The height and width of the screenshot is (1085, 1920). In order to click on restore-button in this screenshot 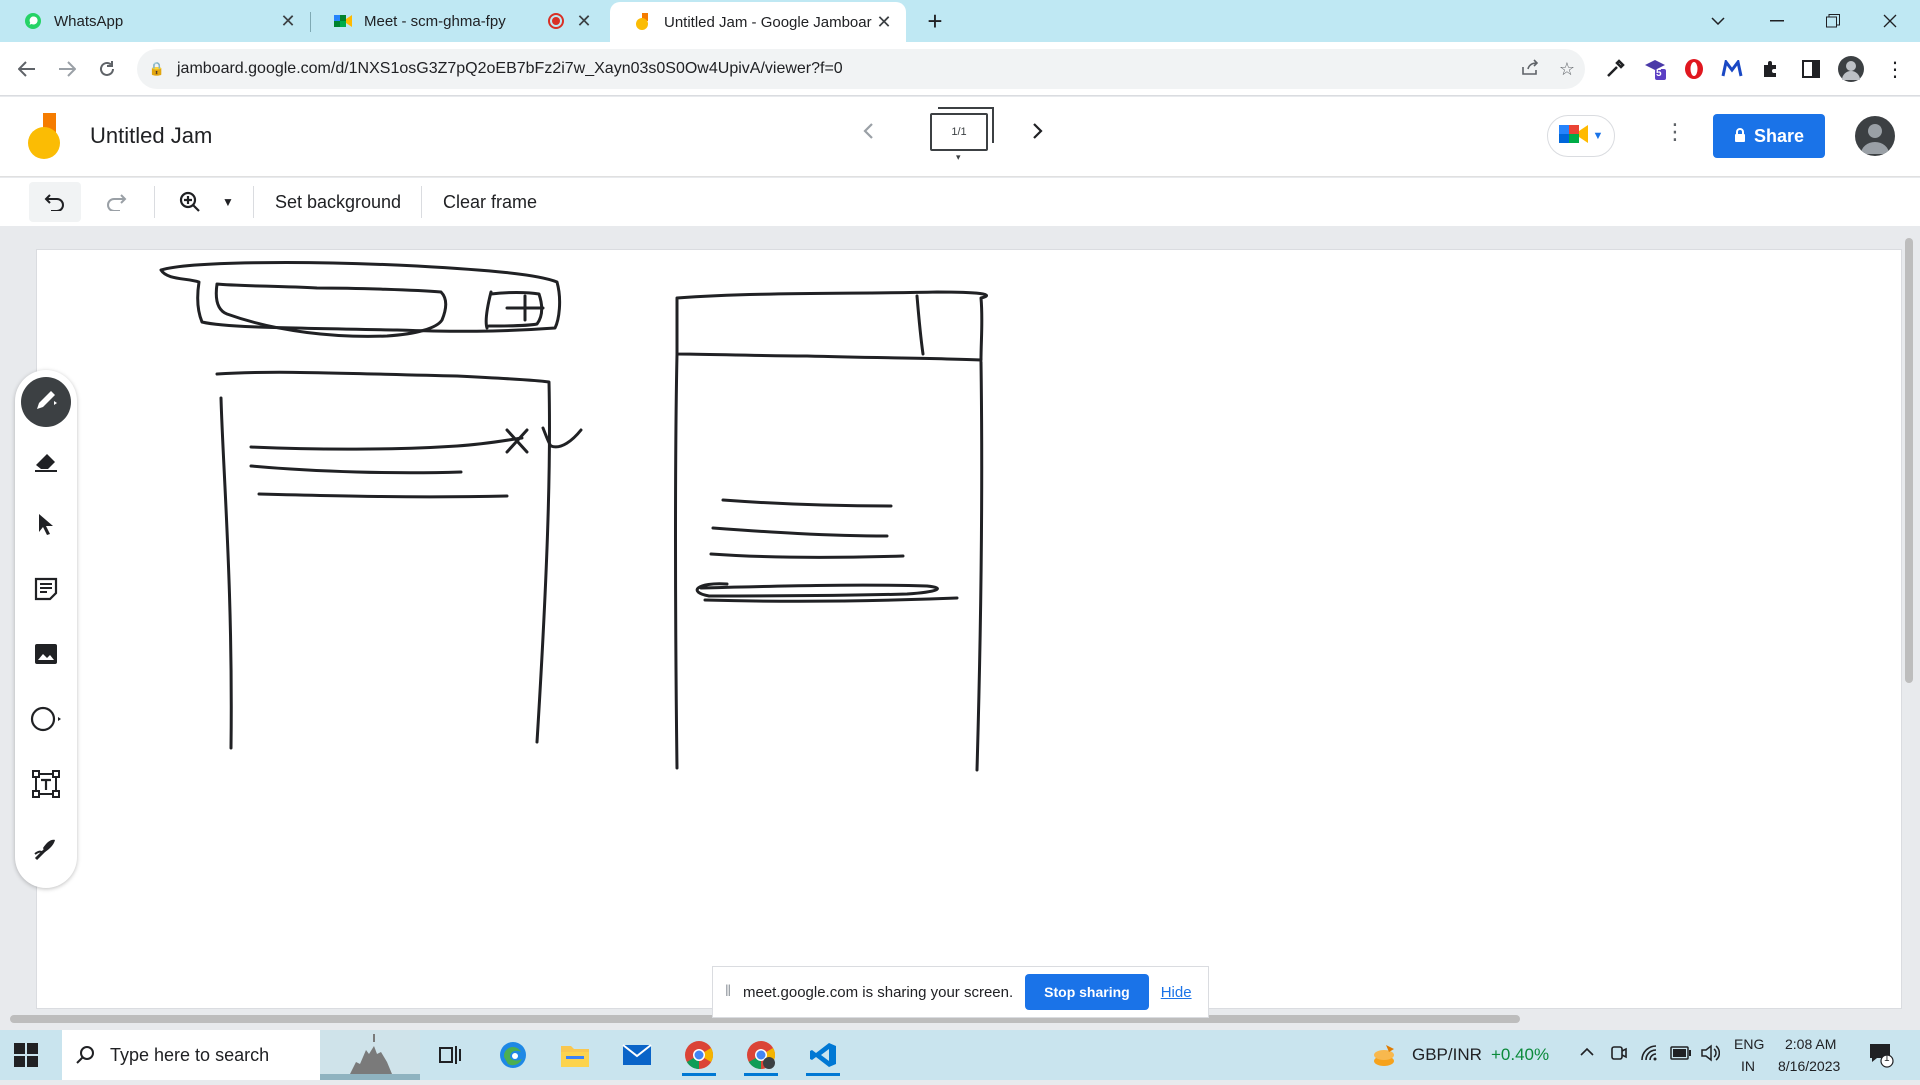, I will do `click(1833, 21)`.